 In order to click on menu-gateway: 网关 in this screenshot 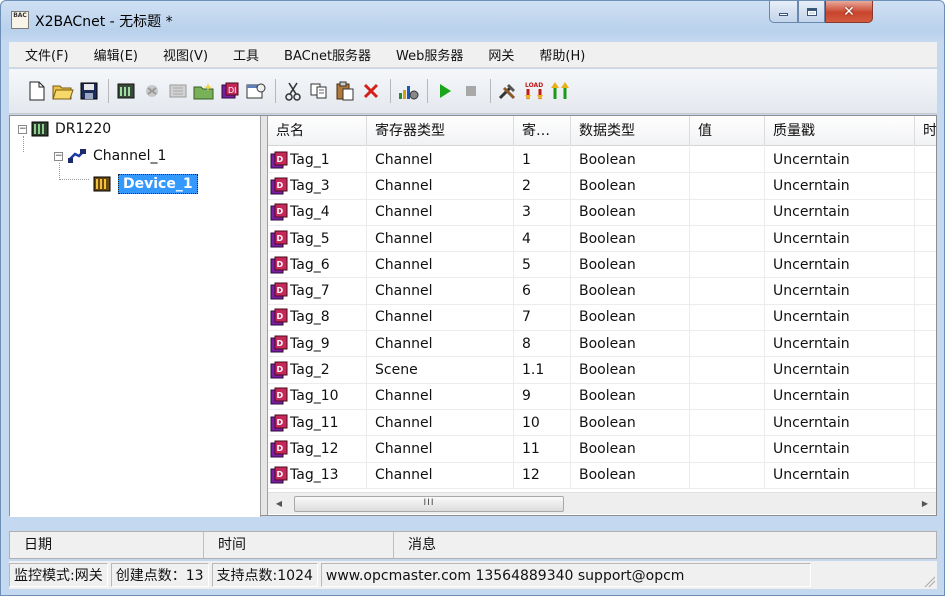, I will do `click(495, 54)`.